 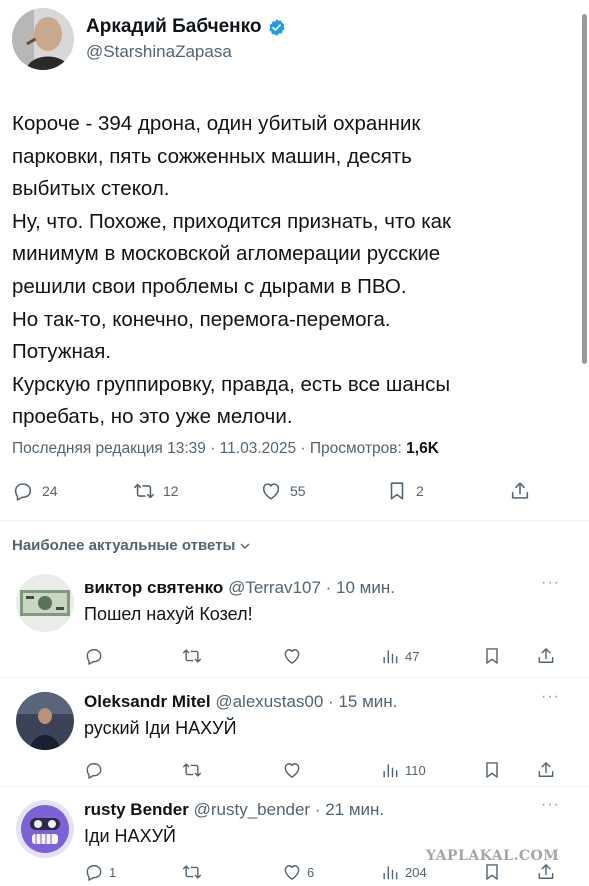 What do you see at coordinates (399, 656) in the screenshot?
I see `views-button: 47` at bounding box center [399, 656].